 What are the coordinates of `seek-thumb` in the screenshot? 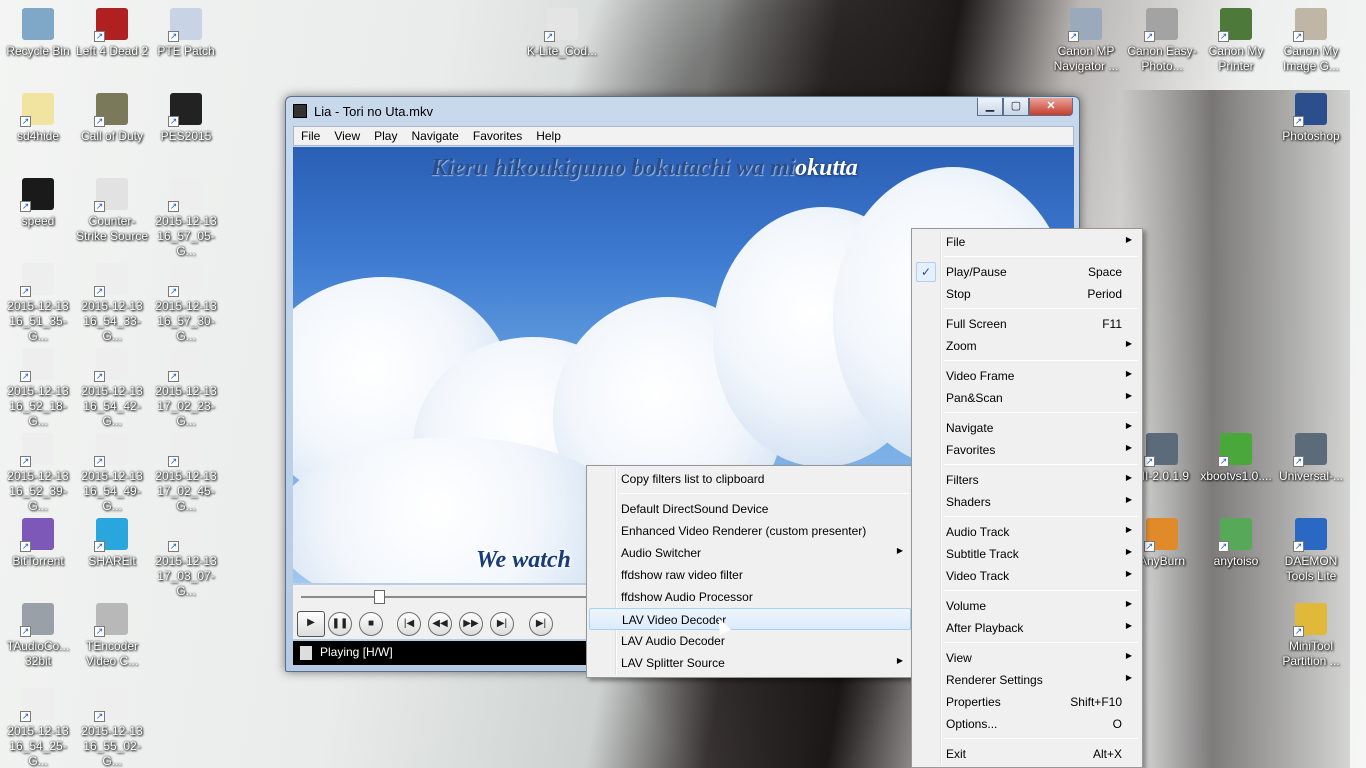 It's located at (380, 597).